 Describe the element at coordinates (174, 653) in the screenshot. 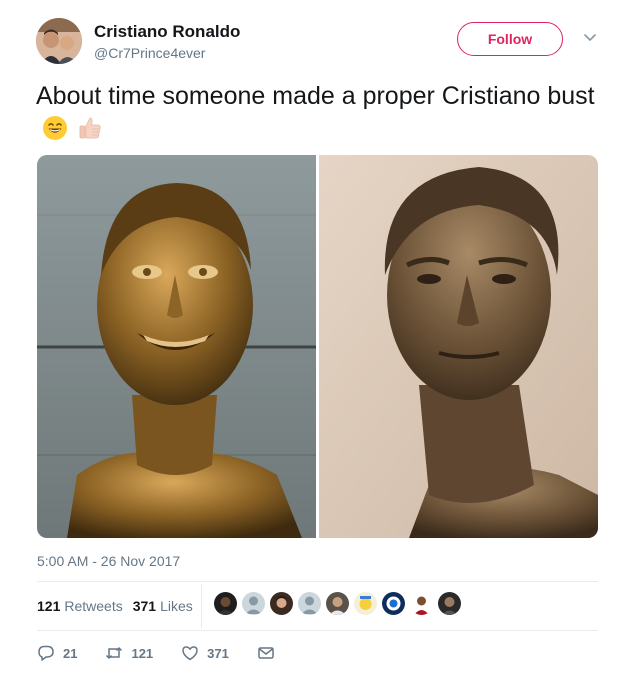

I see `tweet-actions: 21 121 371` at that location.